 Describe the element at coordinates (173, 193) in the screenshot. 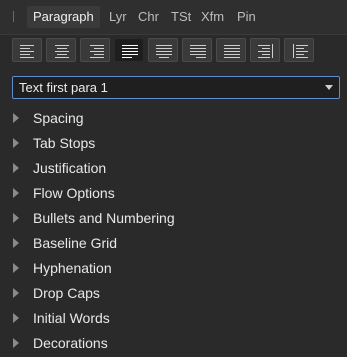

I see `section-flow-options: Flow Options` at that location.